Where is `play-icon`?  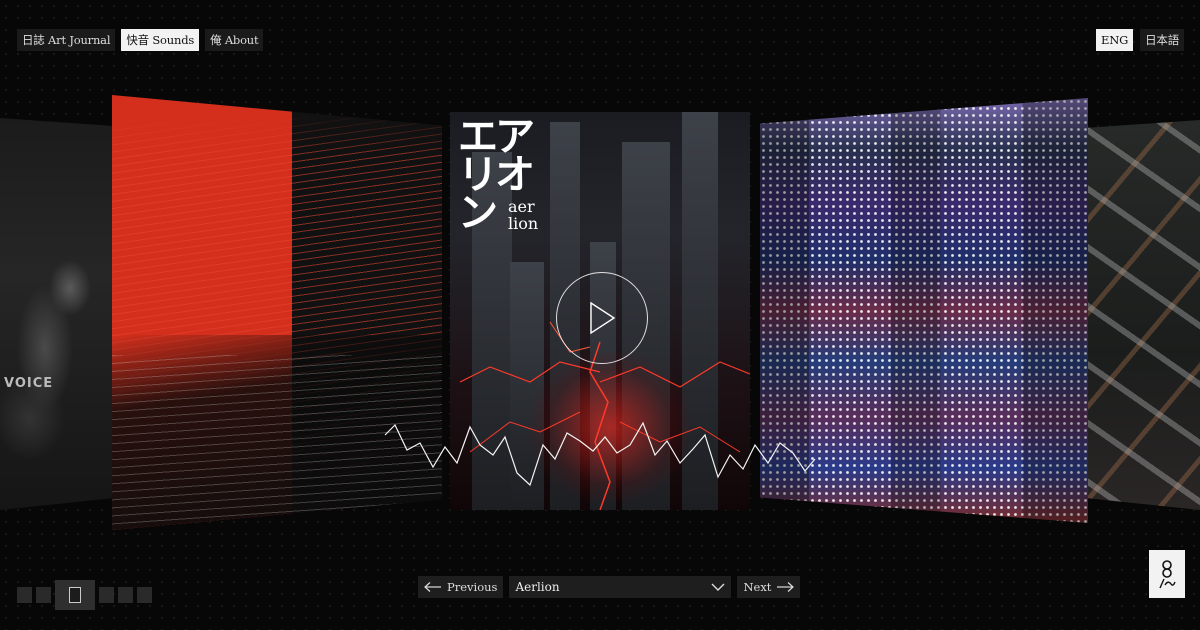
play-icon is located at coordinates (603, 318).